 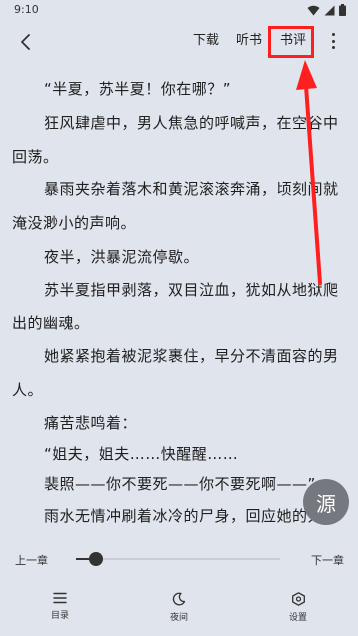 What do you see at coordinates (91, 423) in the screenshot?
I see `text-line: 痛苦悲鸣着：` at bounding box center [91, 423].